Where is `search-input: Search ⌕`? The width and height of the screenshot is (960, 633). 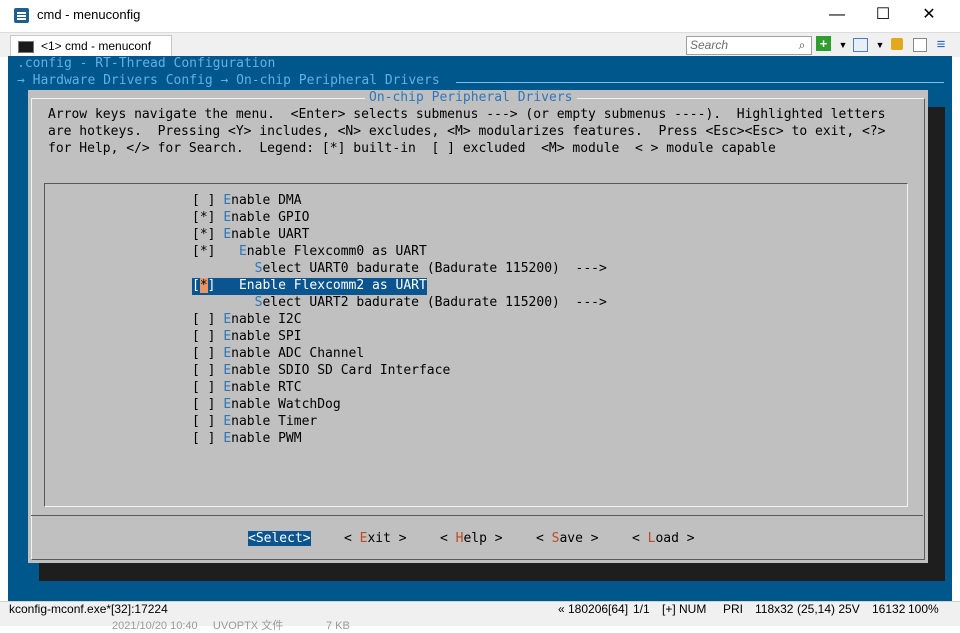 search-input: Search ⌕ is located at coordinates (749, 45).